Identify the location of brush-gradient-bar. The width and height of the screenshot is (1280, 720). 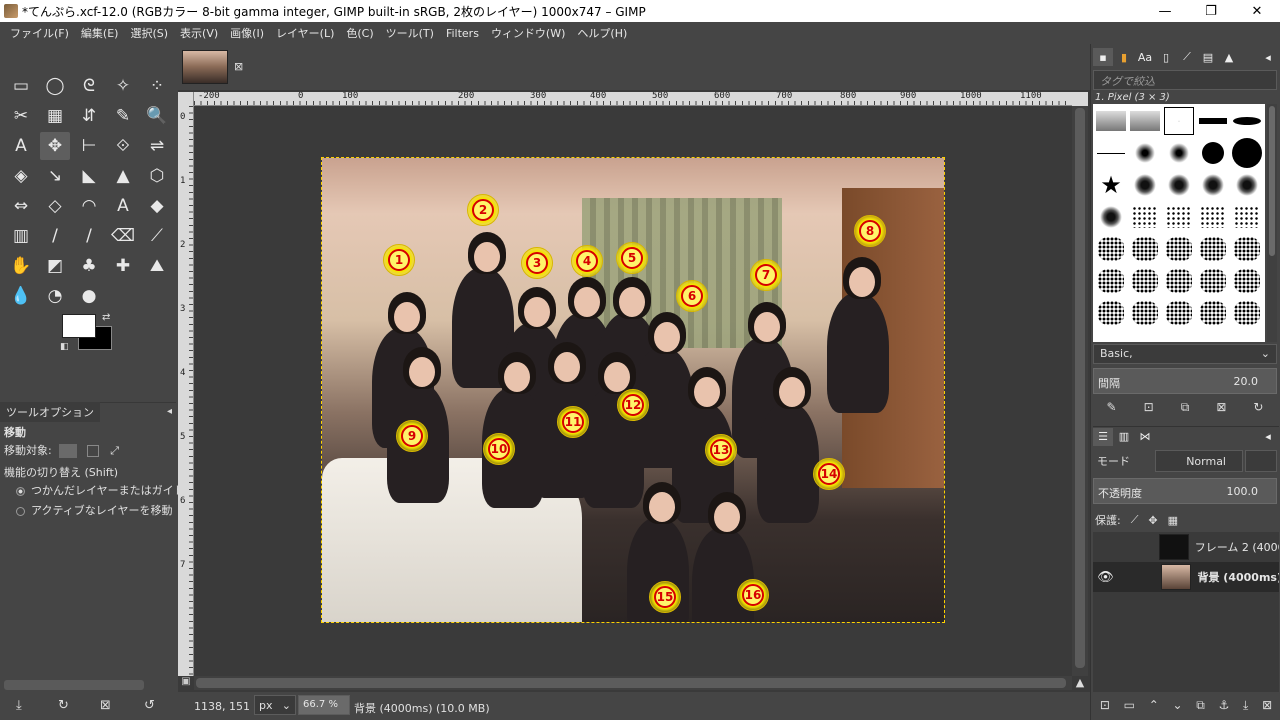
(1111, 121).